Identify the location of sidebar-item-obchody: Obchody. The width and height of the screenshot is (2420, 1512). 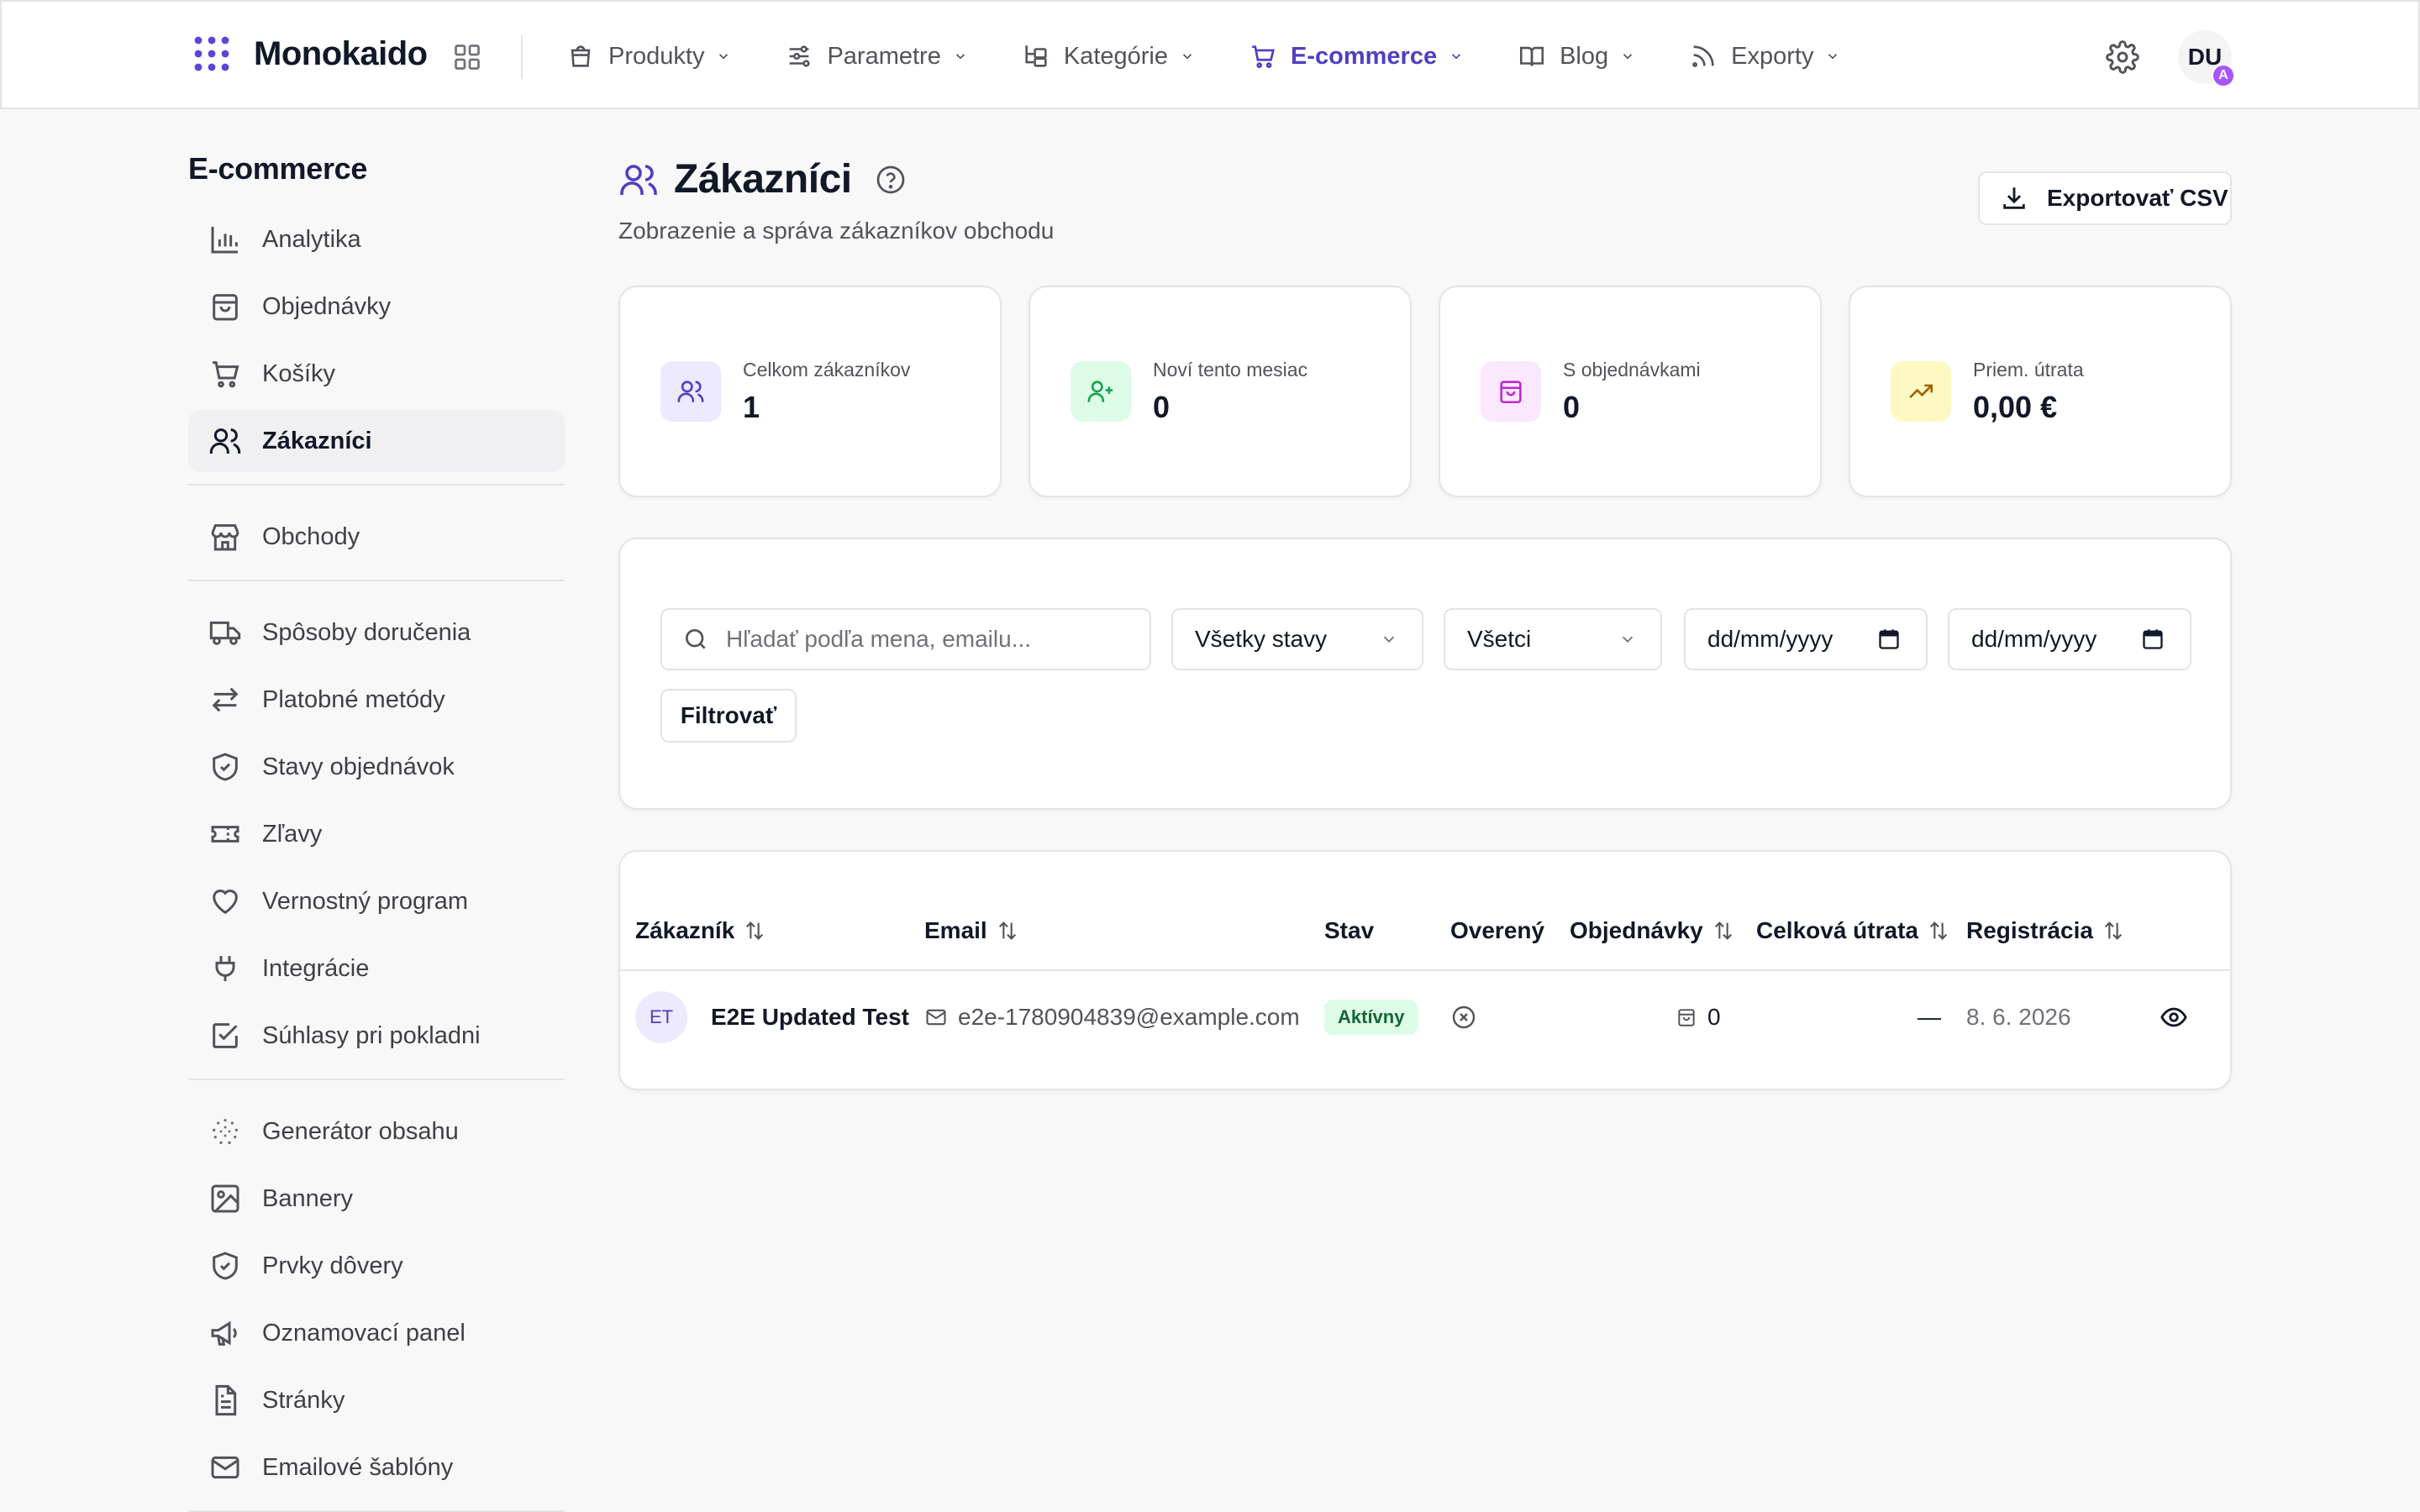
(376, 537).